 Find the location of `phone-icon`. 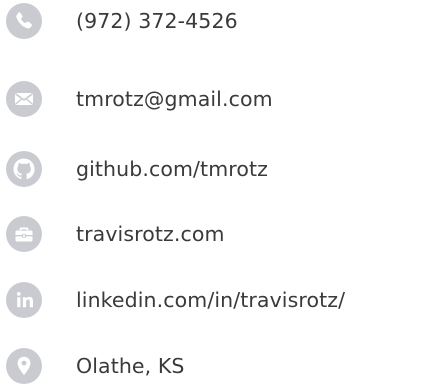

phone-icon is located at coordinates (24, 21).